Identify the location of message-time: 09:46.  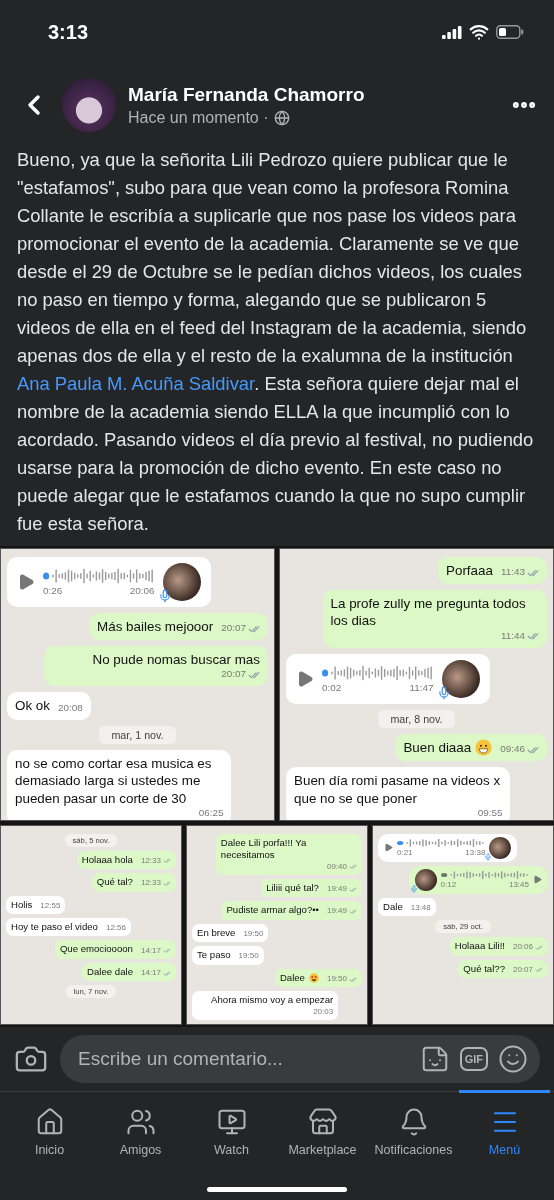
(512, 750).